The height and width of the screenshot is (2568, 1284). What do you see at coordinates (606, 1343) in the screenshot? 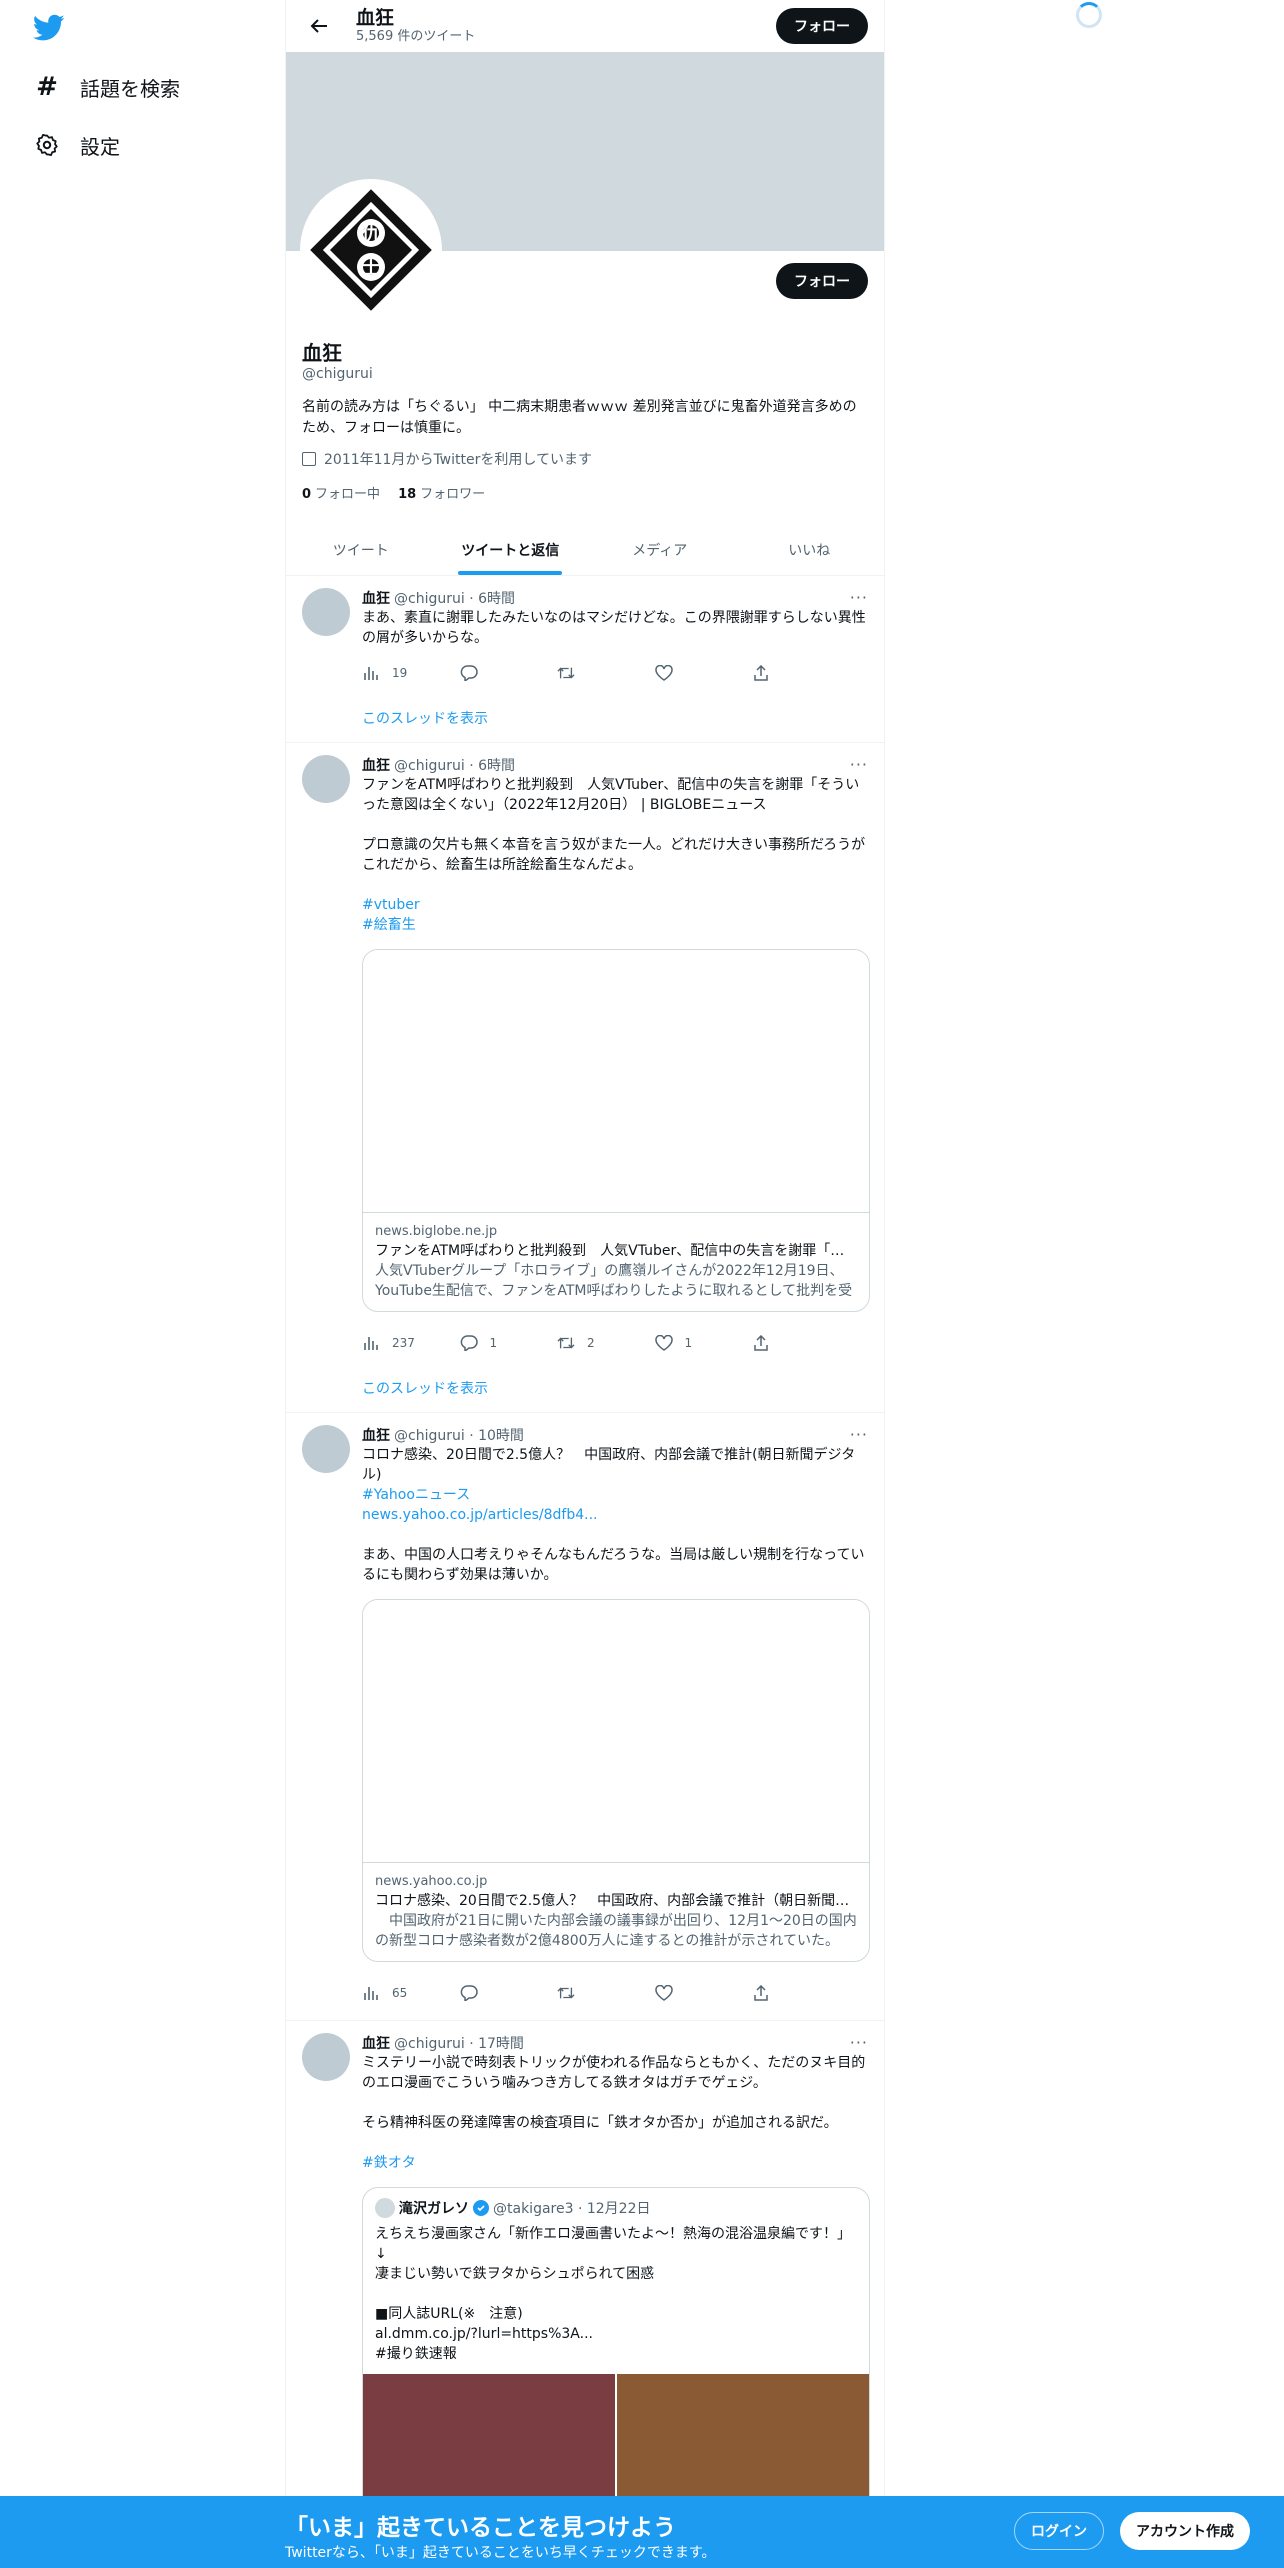
I see `retweet-button: 2` at bounding box center [606, 1343].